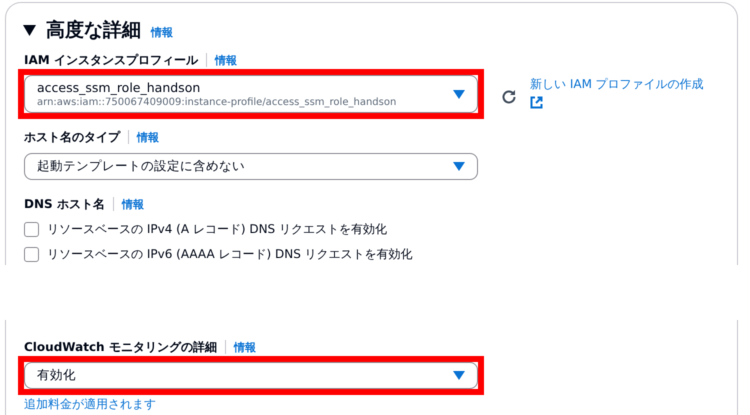 This screenshot has height=415, width=750. What do you see at coordinates (536, 102) in the screenshot?
I see `external-link-icon` at bounding box center [536, 102].